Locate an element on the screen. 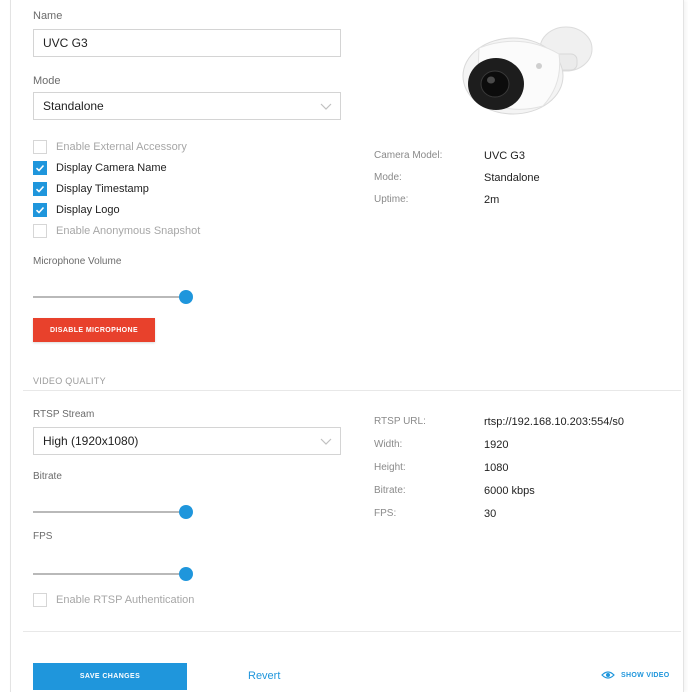 Image resolution: width=688 pixels, height=692 pixels. fps-slider is located at coordinates (113, 574).